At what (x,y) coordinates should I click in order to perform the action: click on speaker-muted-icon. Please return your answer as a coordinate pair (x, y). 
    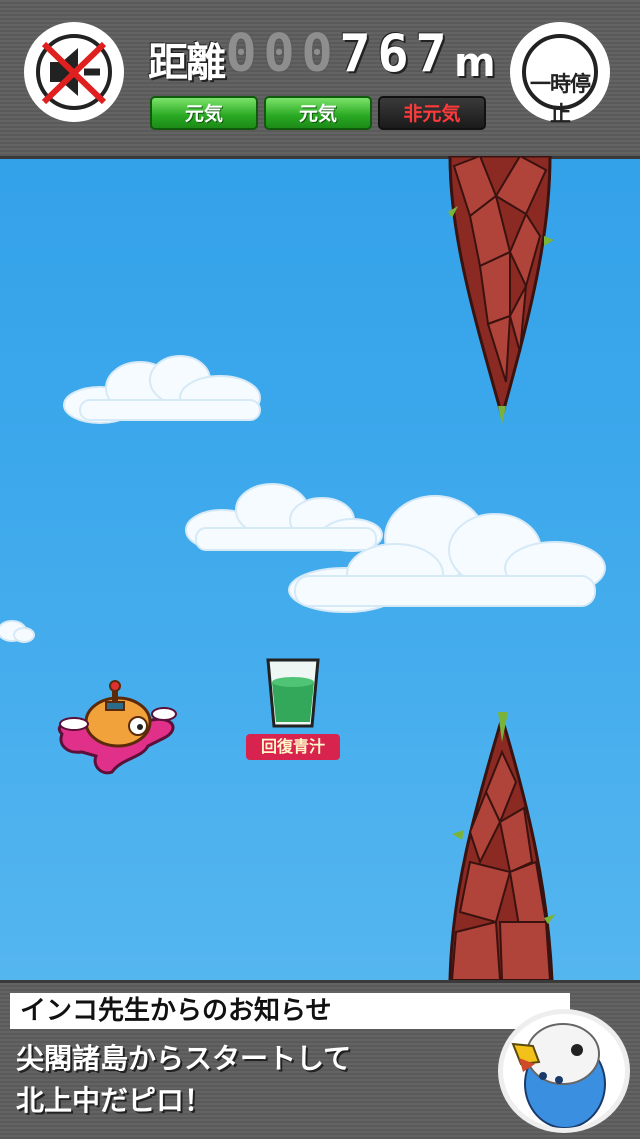
    Looking at the image, I should click on (74, 73).